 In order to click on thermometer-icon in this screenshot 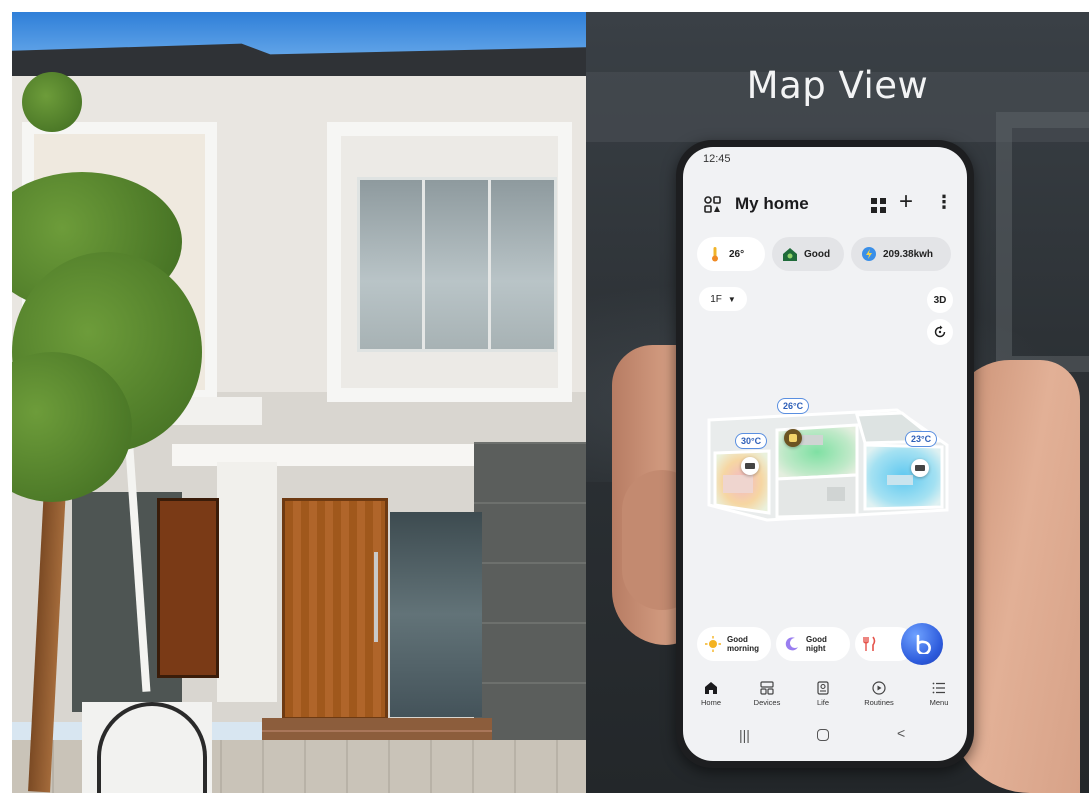, I will do `click(715, 254)`.